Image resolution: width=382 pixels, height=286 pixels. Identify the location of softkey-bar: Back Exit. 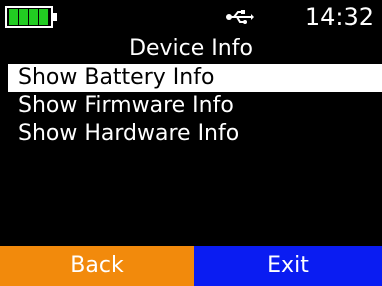
(191, 266).